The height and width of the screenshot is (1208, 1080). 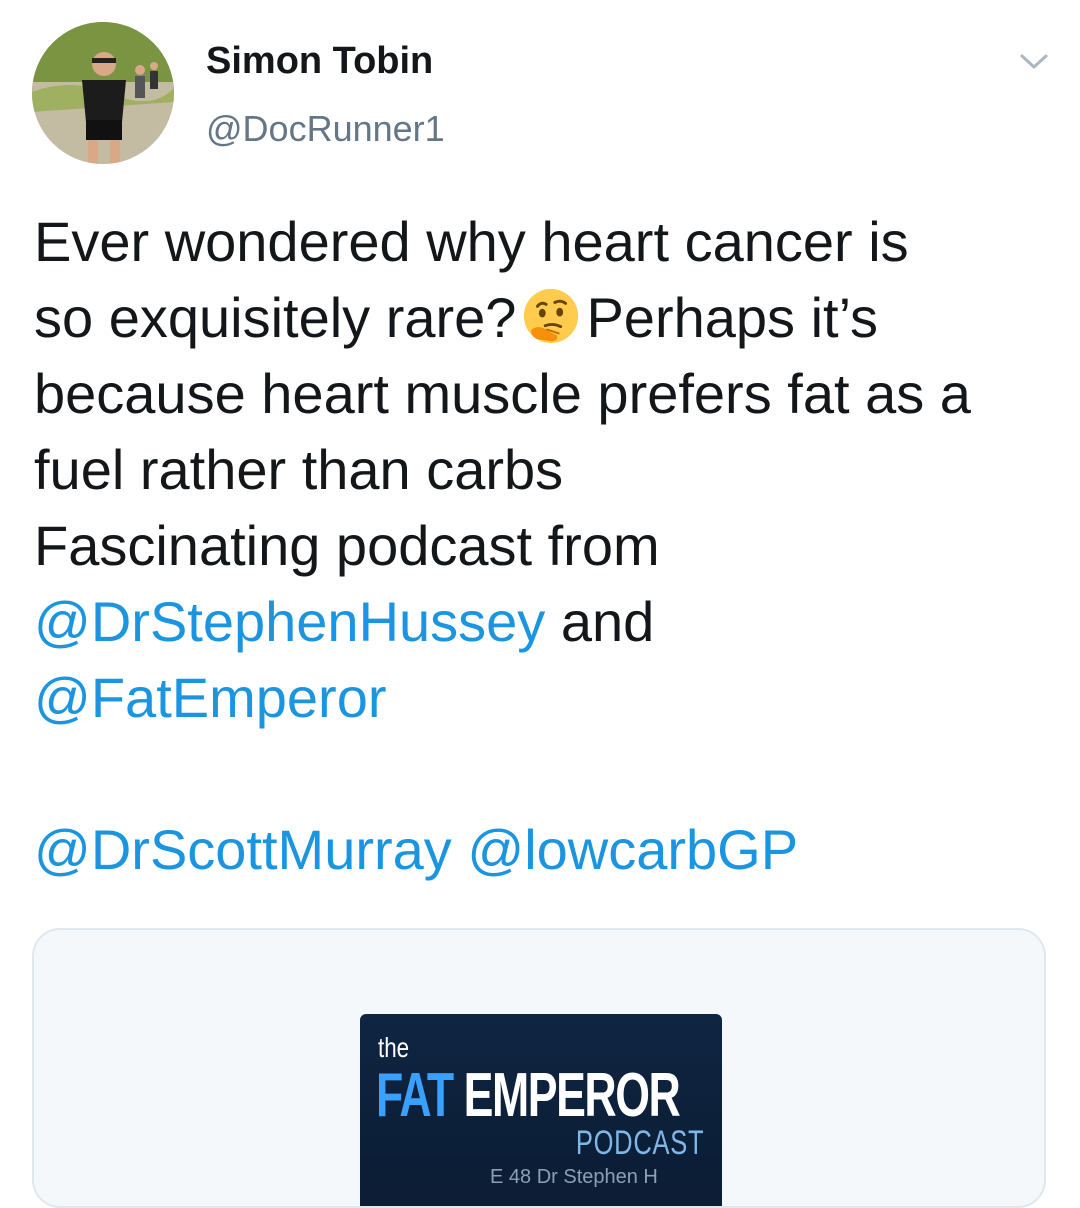 What do you see at coordinates (1034, 62) in the screenshot?
I see `chevron-down-icon` at bounding box center [1034, 62].